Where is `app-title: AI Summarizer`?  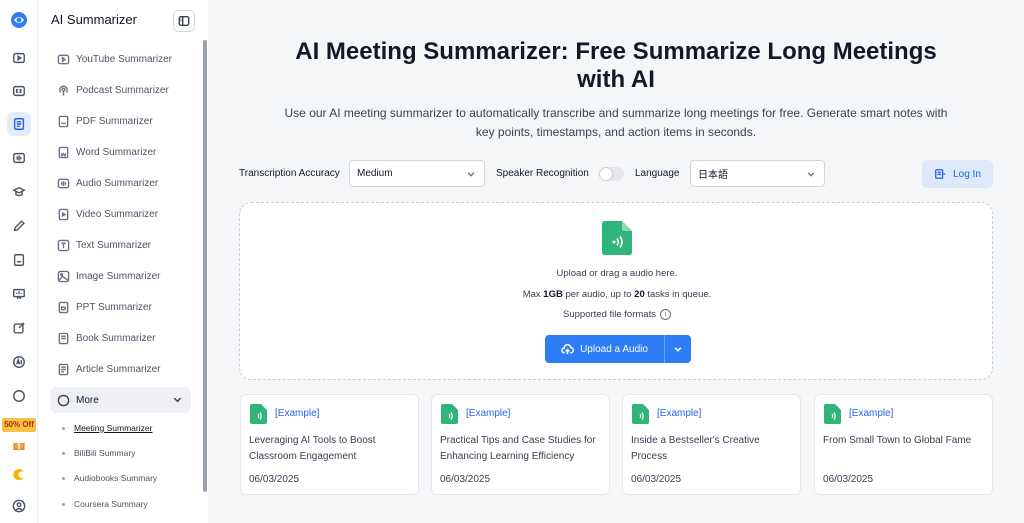 app-title: AI Summarizer is located at coordinates (94, 19).